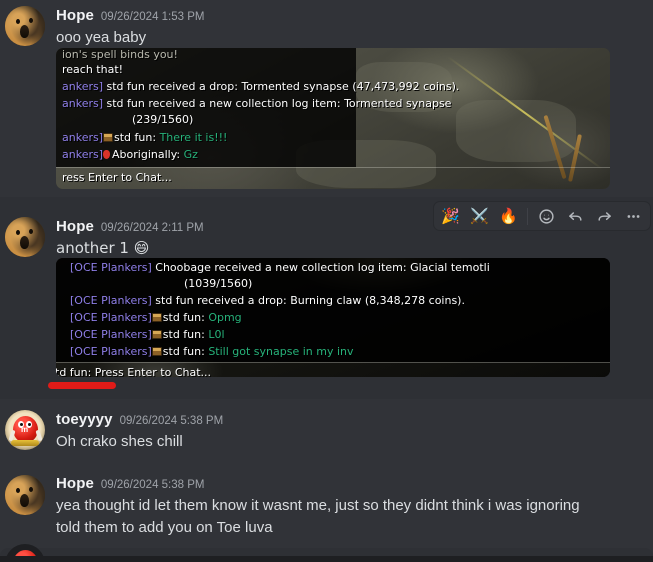 This screenshot has width=653, height=562. I want to click on game-chat-line: [OCE Plankers] std fun: Opmg, so click(156, 317).